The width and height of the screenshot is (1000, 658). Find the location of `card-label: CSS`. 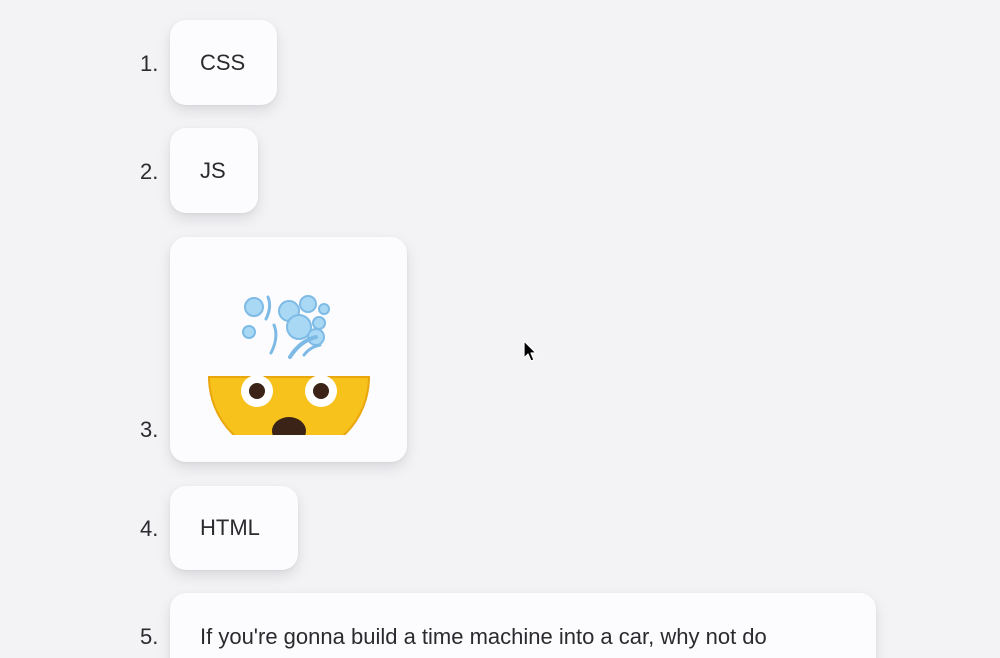

card-label: CSS is located at coordinates (223, 62).